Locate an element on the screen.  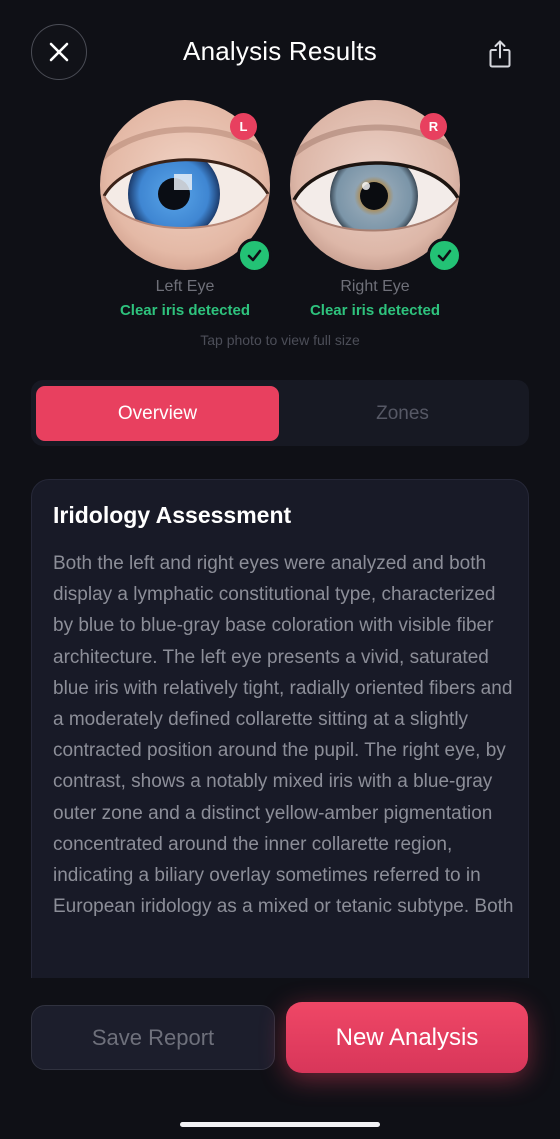
save-report-button: Save Report is located at coordinates (153, 1037).